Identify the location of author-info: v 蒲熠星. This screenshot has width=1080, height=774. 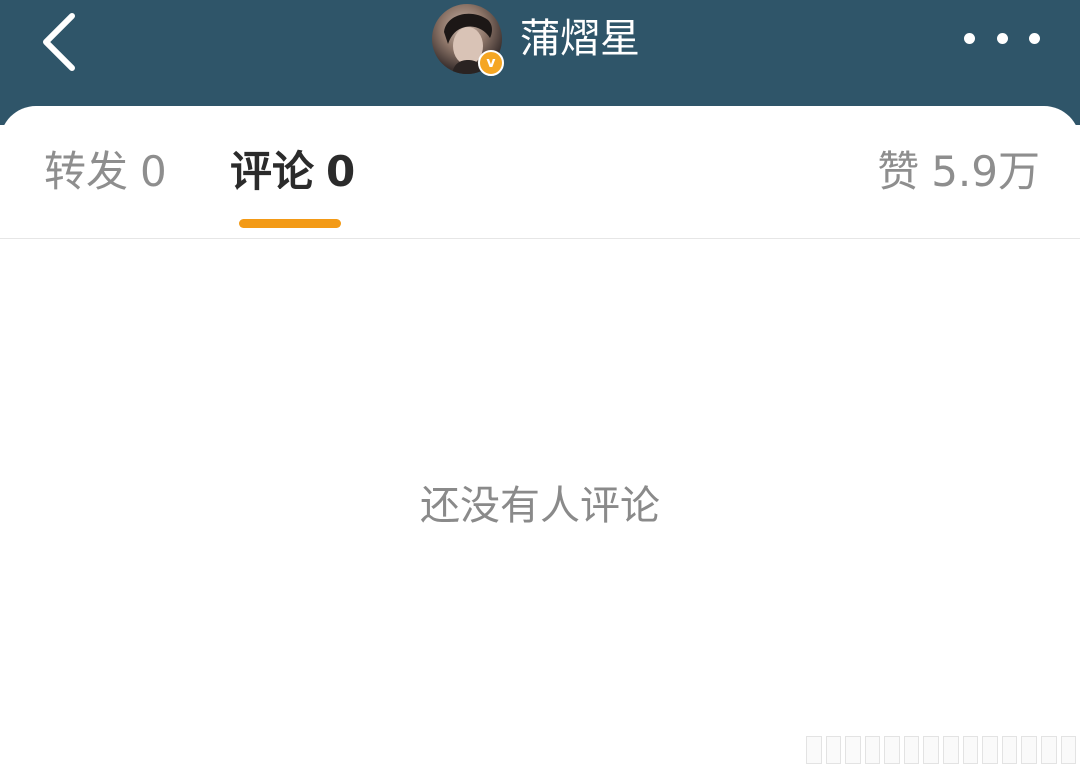
(536, 40).